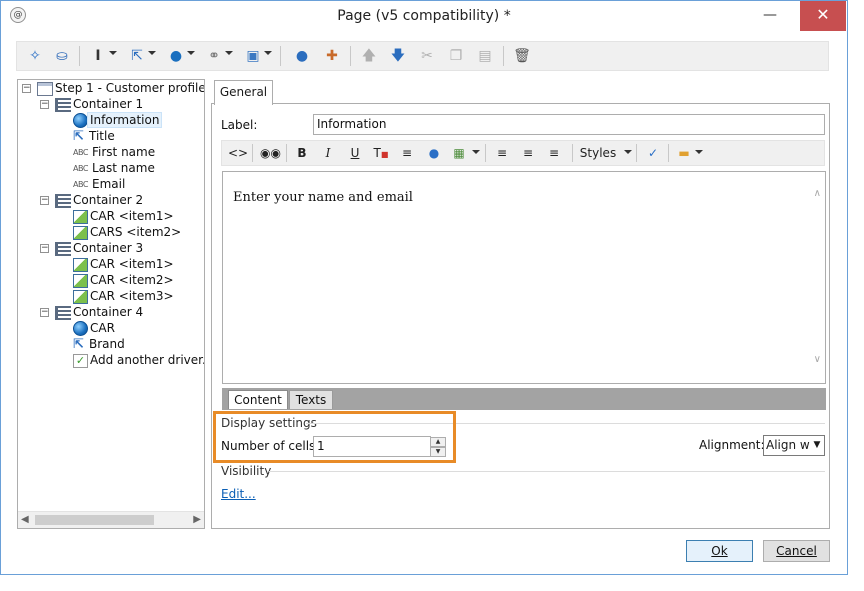 This screenshot has width=864, height=591. I want to click on tree-item: ✓ Add another driver., so click(138, 360).